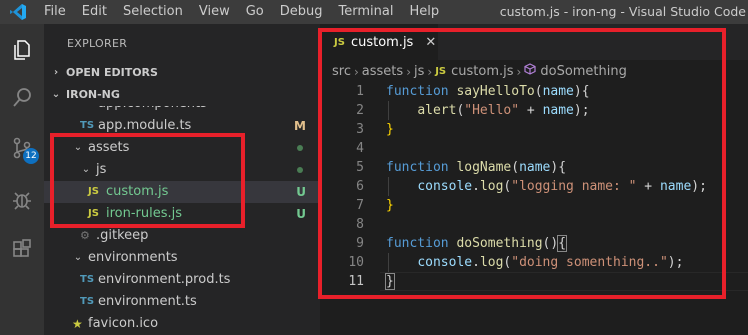 The image size is (748, 335). Describe the element at coordinates (424, 12) in the screenshot. I see `menu-help: Help` at that location.